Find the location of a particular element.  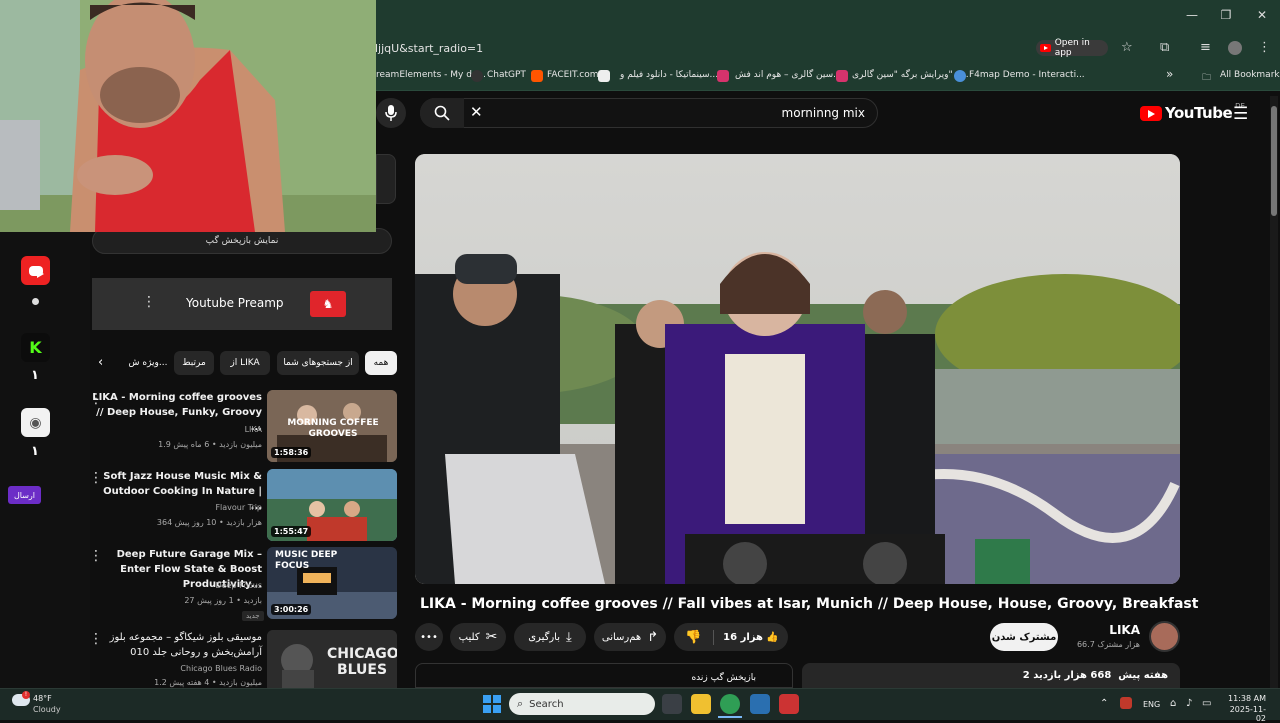

taskbar-search-label: Search is located at coordinates (546, 704).